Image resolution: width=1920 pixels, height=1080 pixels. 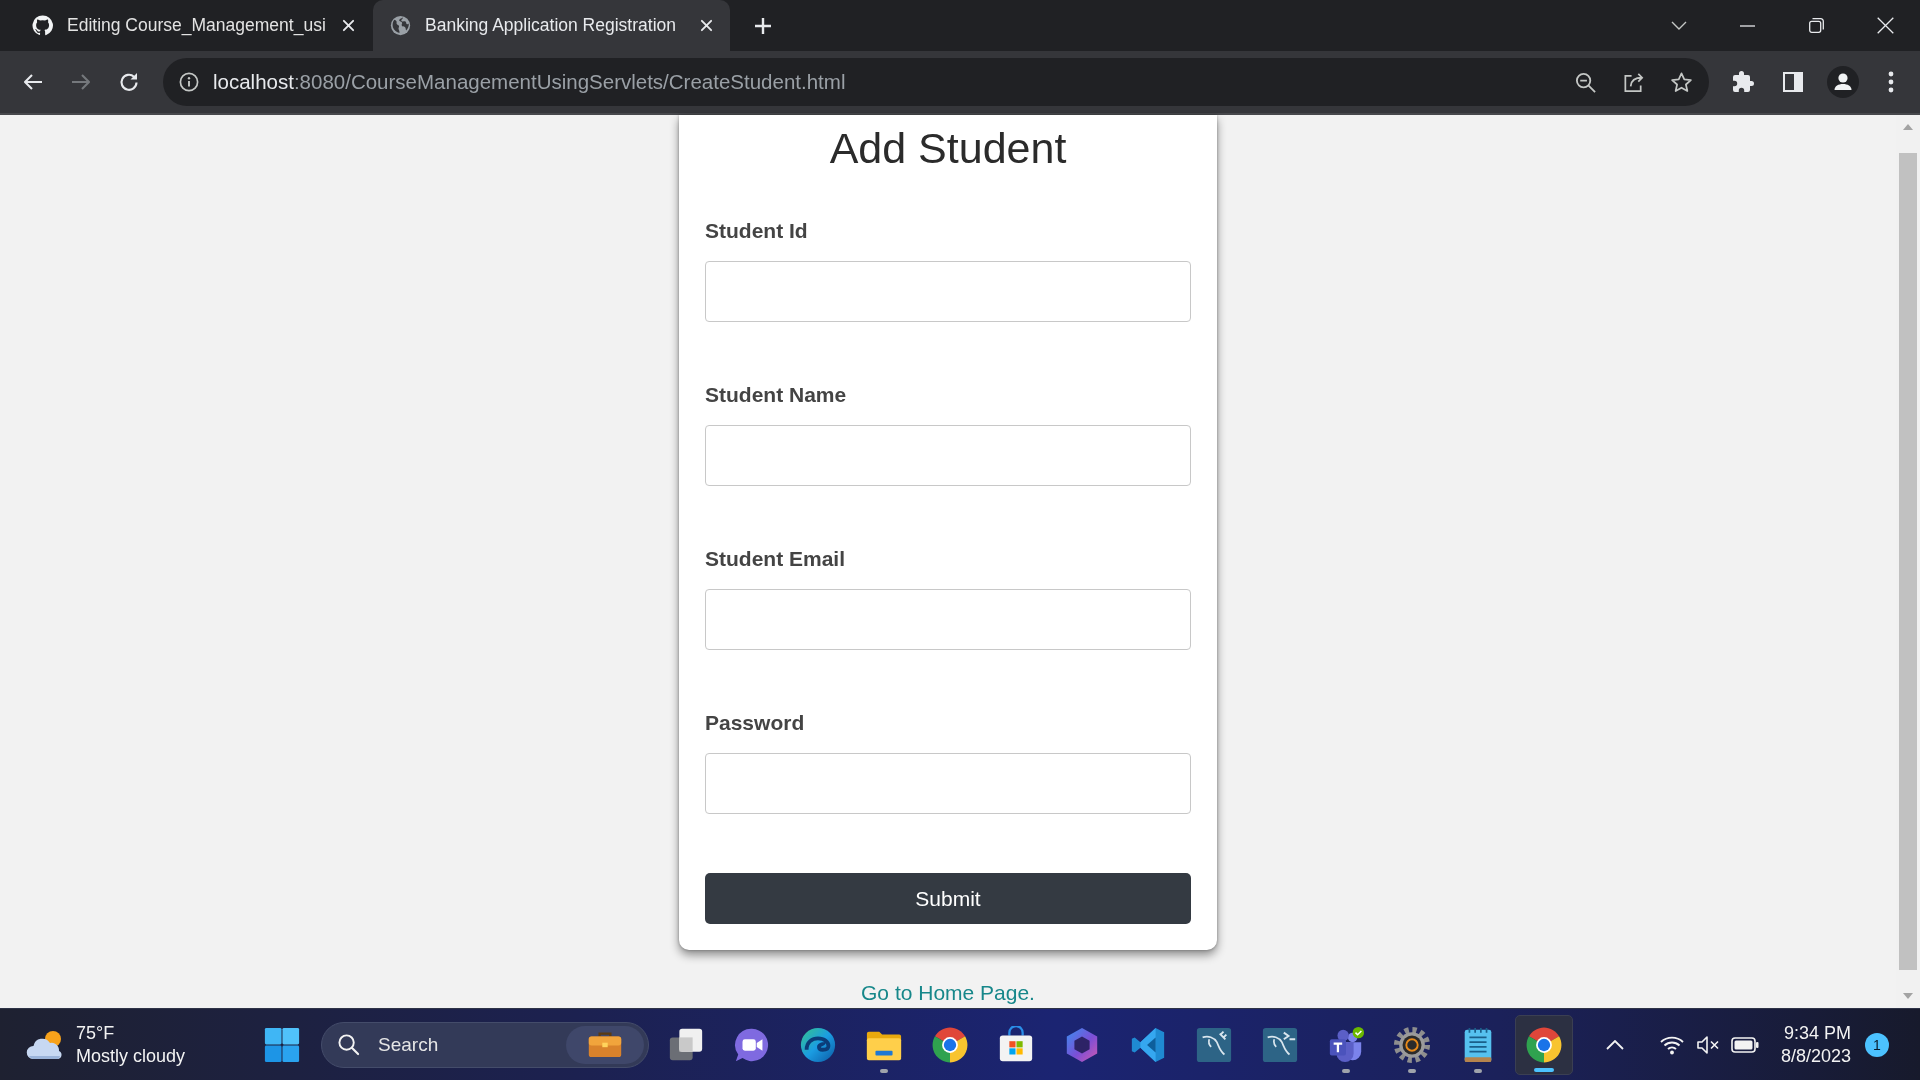 I want to click on field-label: Student Id, so click(x=756, y=231).